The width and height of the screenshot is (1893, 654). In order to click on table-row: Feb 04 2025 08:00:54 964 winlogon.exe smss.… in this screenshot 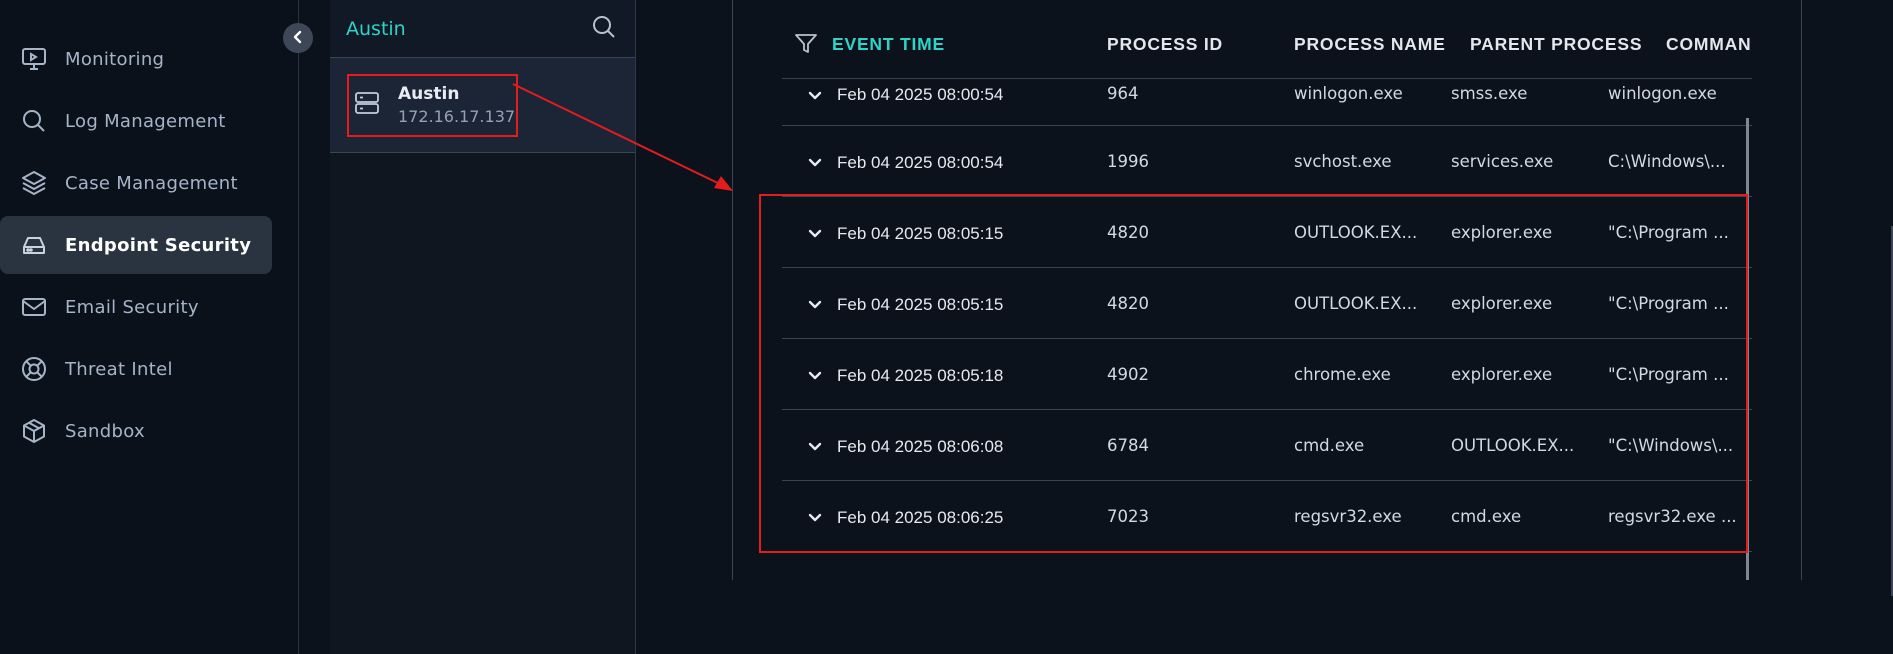, I will do `click(1267, 102)`.